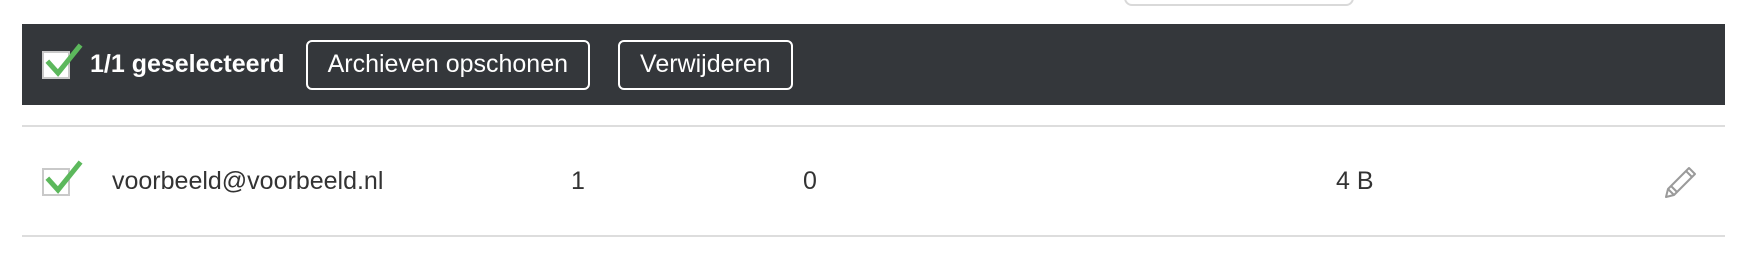 The width and height of the screenshot is (1738, 260). What do you see at coordinates (1680, 181) in the screenshot?
I see `pencil-icon` at bounding box center [1680, 181].